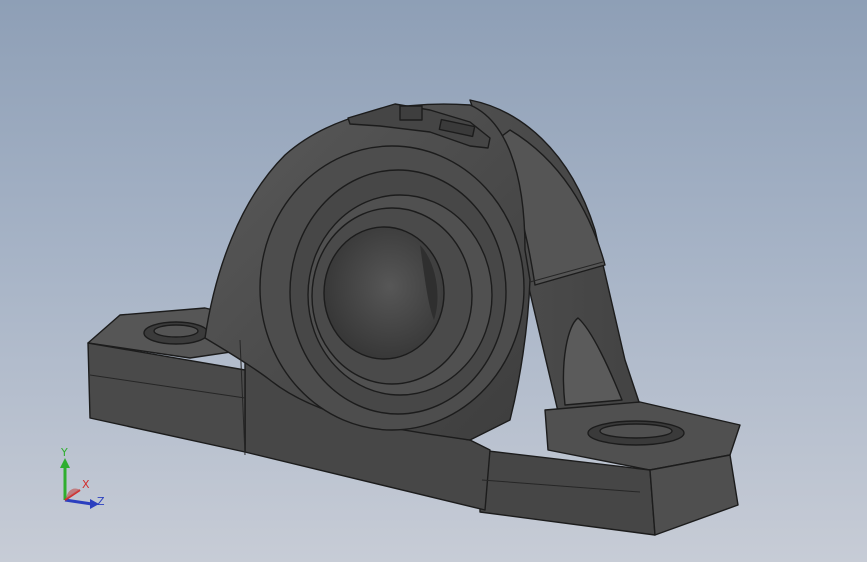  What do you see at coordinates (73, 493) in the screenshot?
I see `triad-plane-marker` at bounding box center [73, 493].